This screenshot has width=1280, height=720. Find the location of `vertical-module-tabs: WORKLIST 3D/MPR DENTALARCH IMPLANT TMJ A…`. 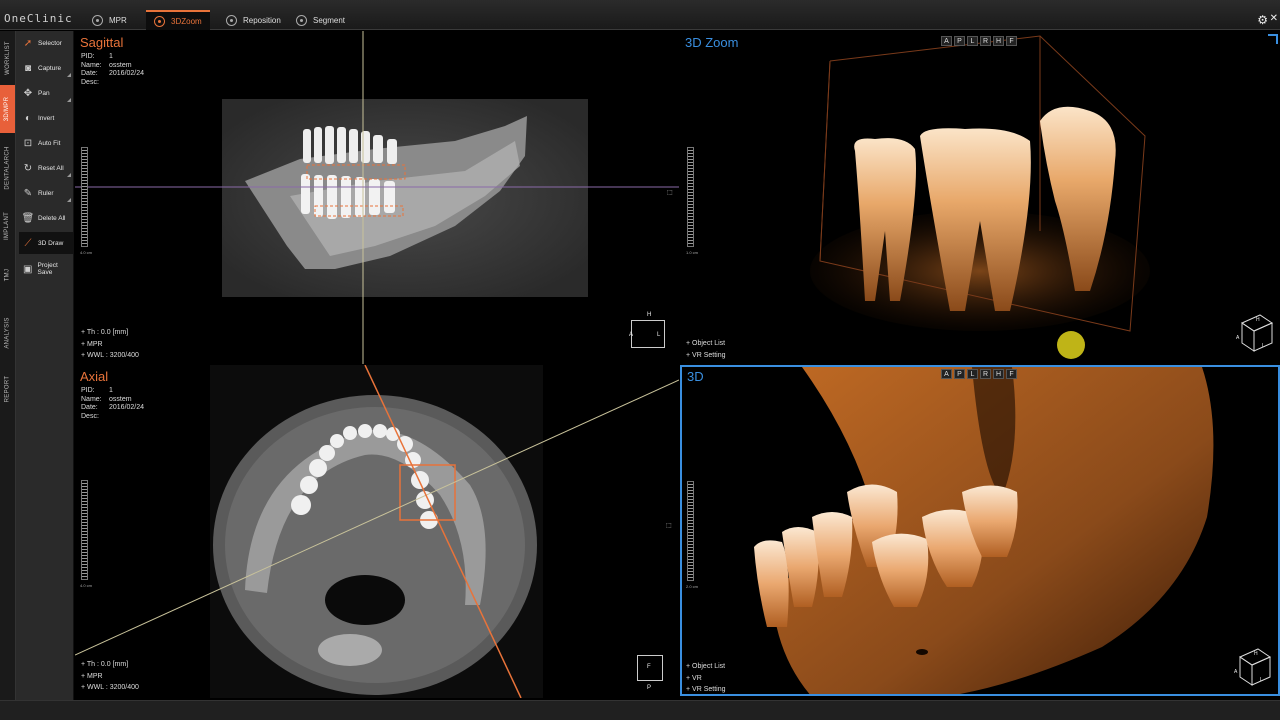

vertical-module-tabs: WORKLIST 3D/MPR DENTALARCH IMPLANT TMJ A… is located at coordinates (8, 365).